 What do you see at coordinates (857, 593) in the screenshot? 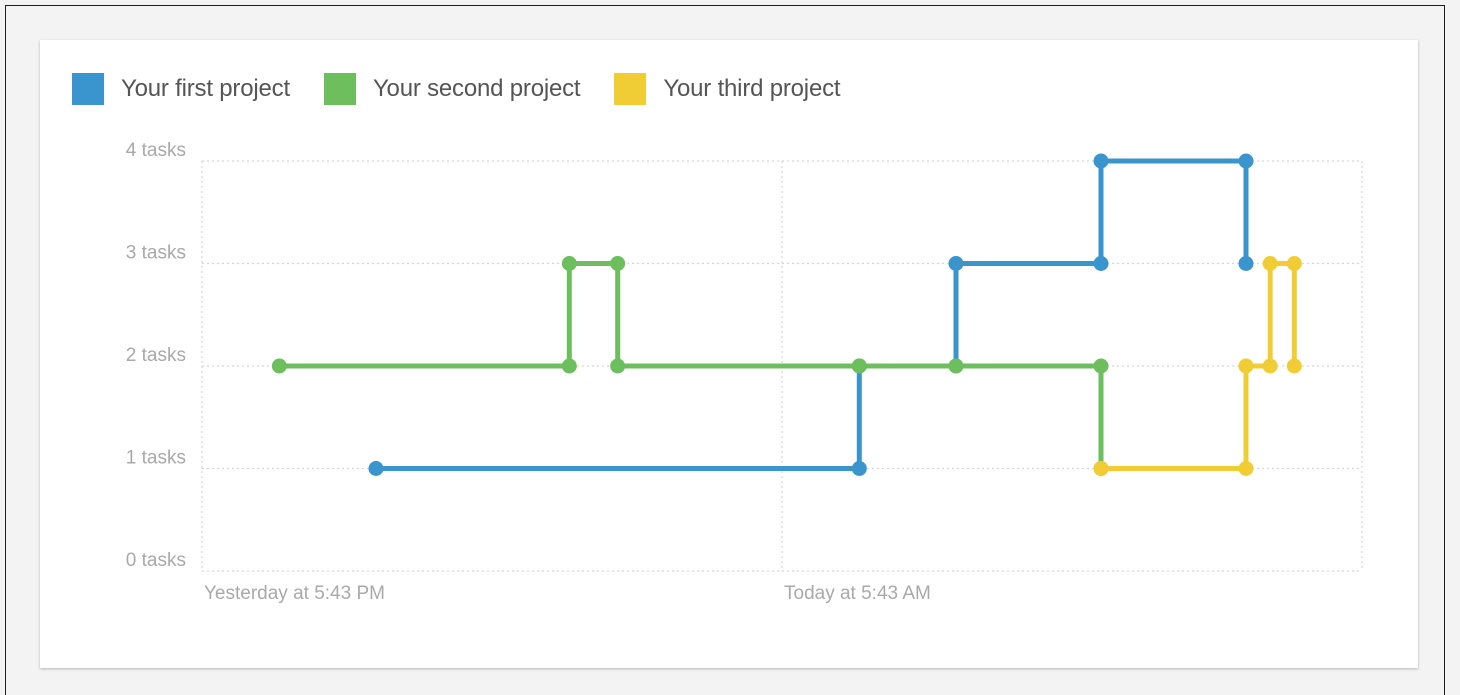
I see `x-tick-label-1: Today at 5:43 AM` at bounding box center [857, 593].